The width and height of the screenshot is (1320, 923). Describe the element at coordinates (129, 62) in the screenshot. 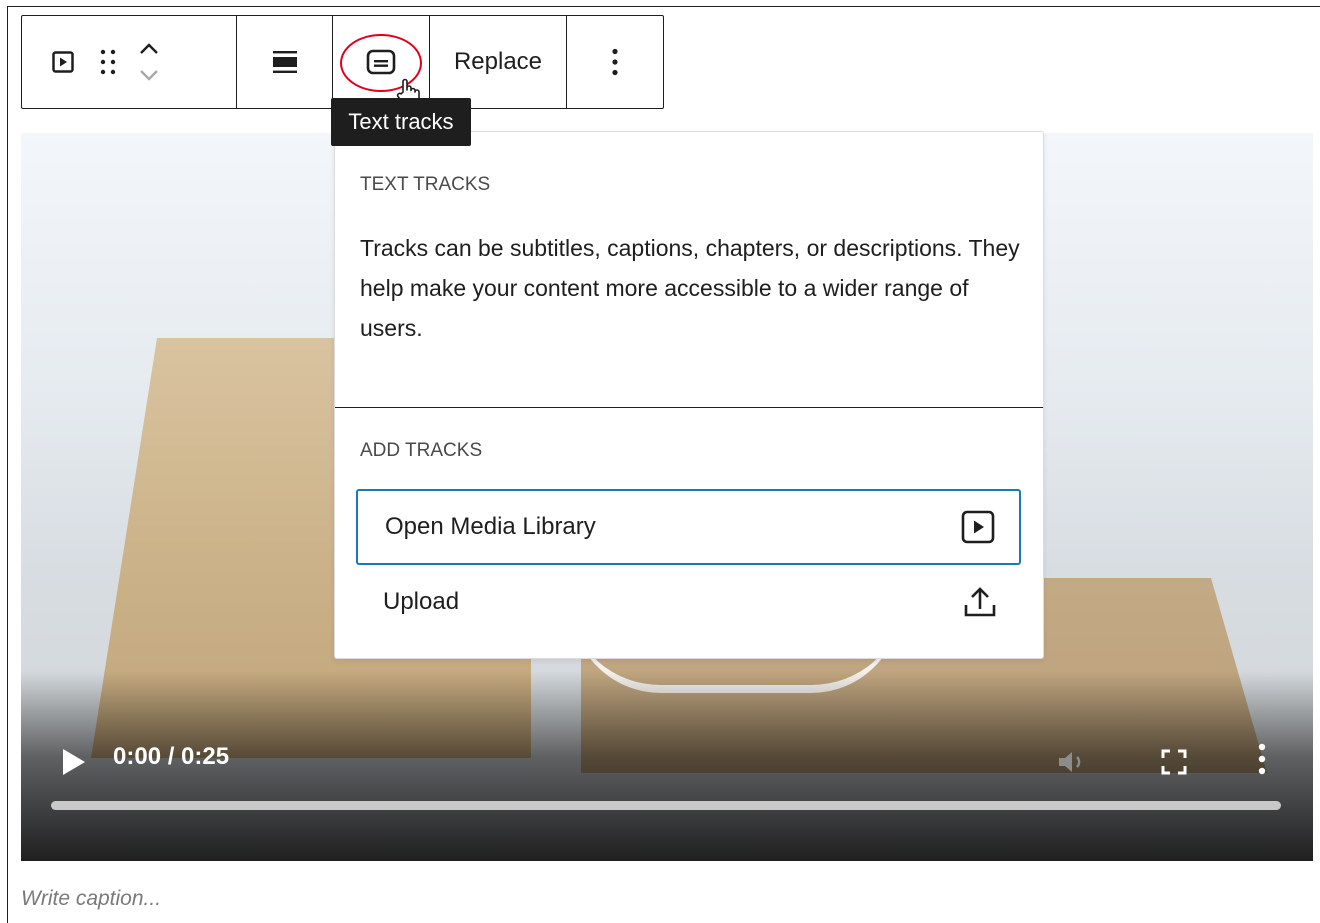

I see `block-controls-group` at that location.